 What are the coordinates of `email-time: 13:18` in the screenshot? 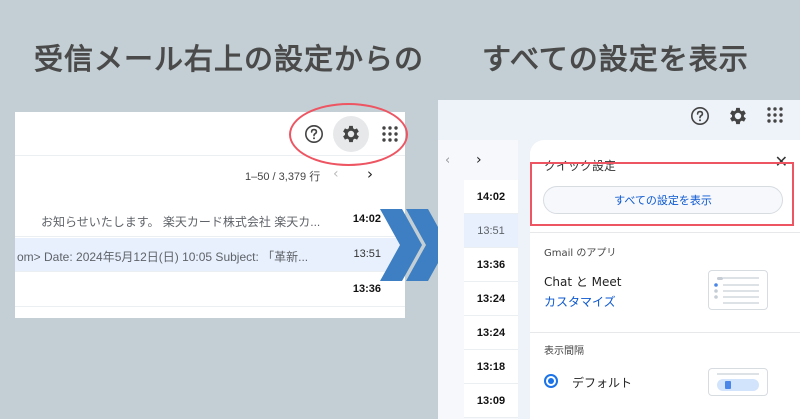 It's located at (491, 367).